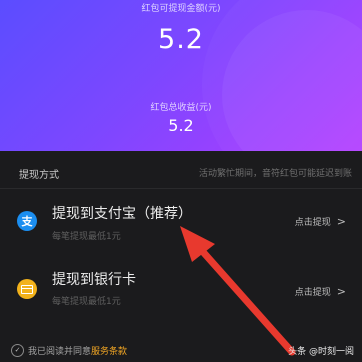 This screenshot has height=362, width=362. Describe the element at coordinates (109, 352) in the screenshot. I see `terms-of-service-link: 服务条款` at that location.